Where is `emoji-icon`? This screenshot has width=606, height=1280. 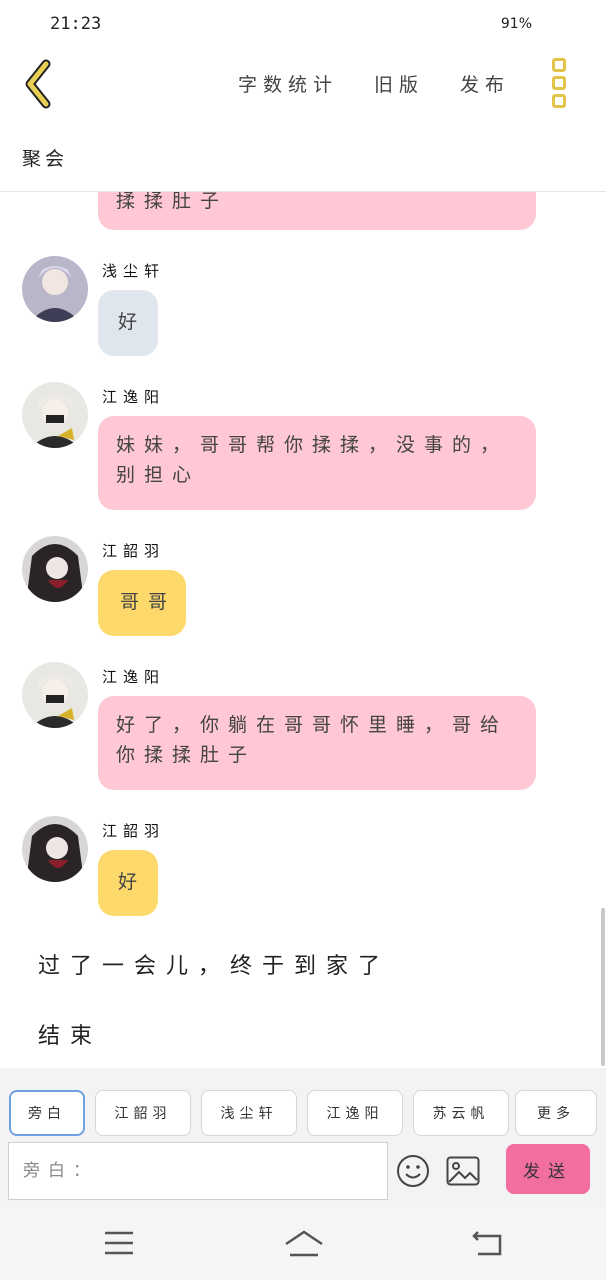 emoji-icon is located at coordinates (413, 1171).